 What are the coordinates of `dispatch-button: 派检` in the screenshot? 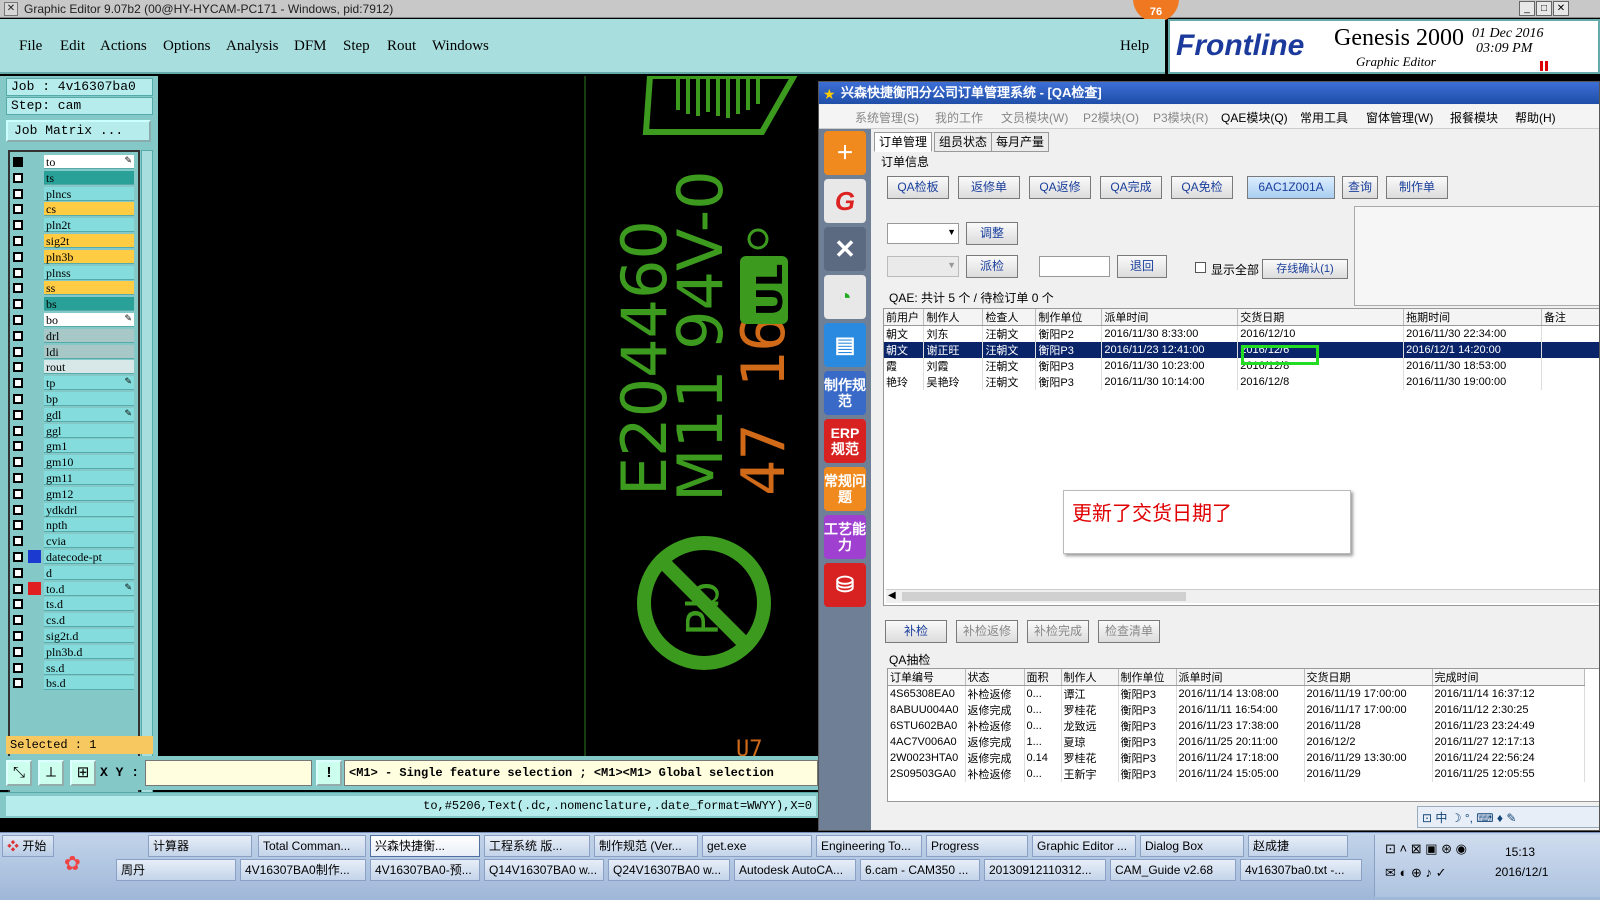 It's located at (992, 266).